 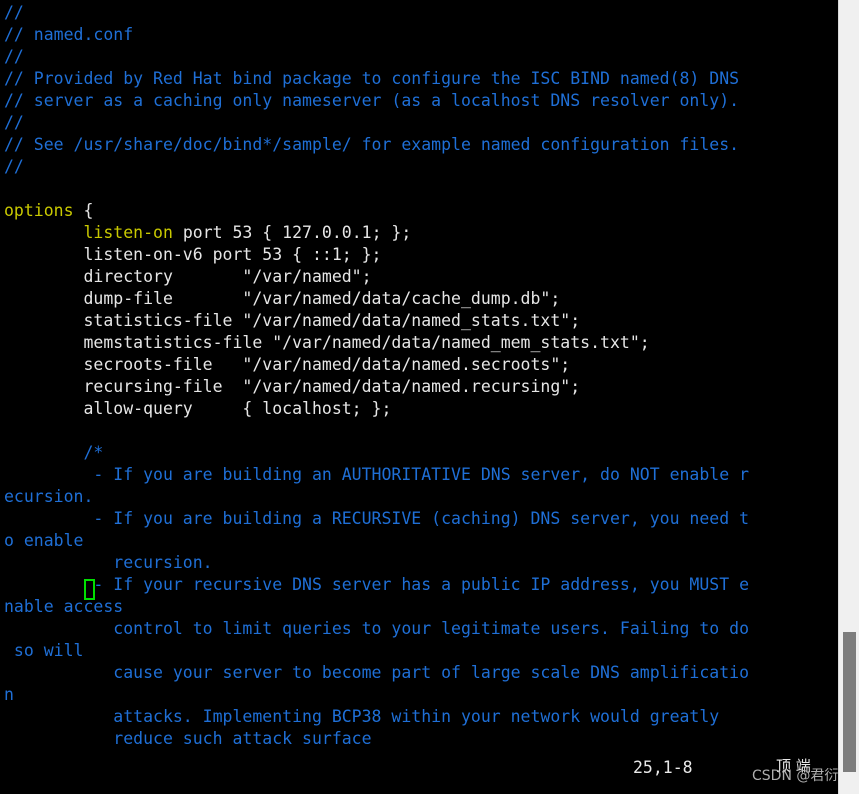 I want to click on config-value: {, so click(x=83, y=210).